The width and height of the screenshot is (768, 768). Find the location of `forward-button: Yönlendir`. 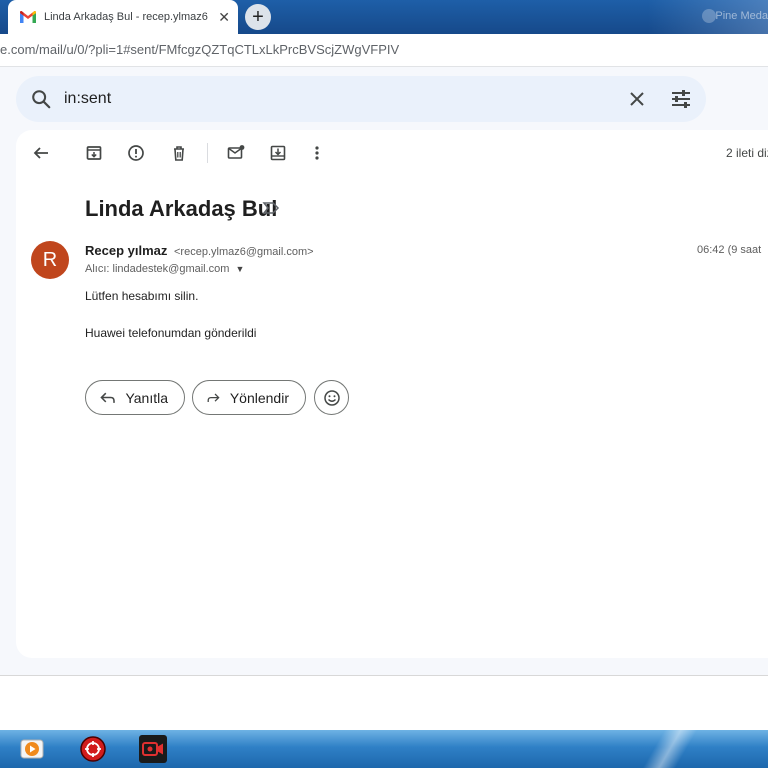

forward-button: Yönlendir is located at coordinates (249, 397).